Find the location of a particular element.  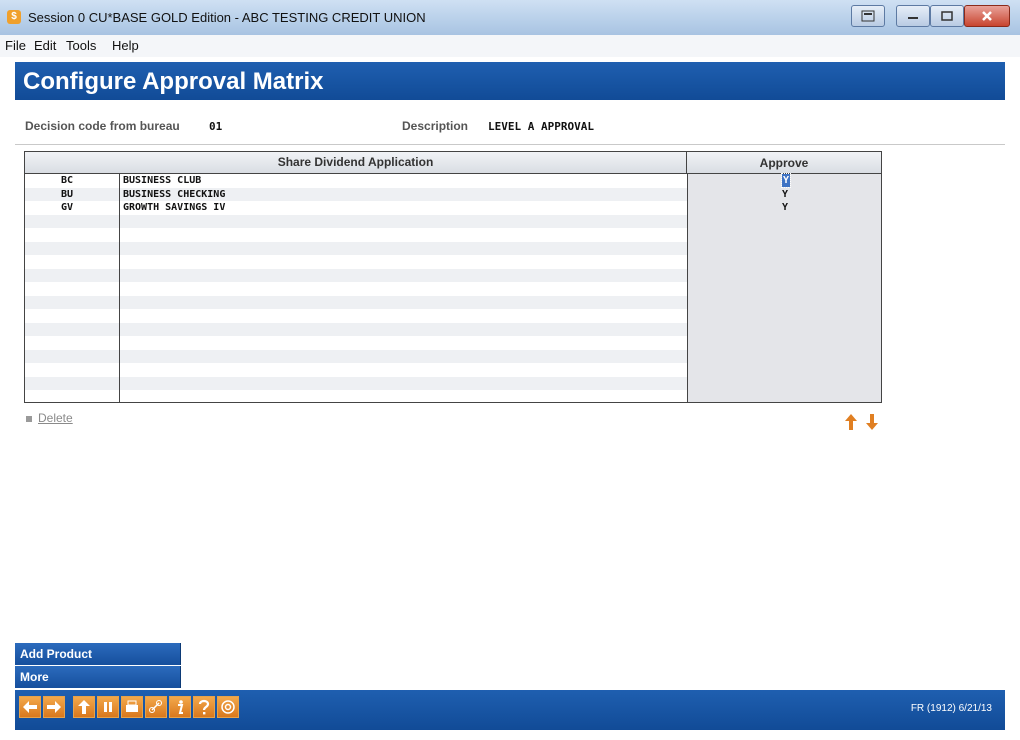

up-arrow-icon is located at coordinates (84, 707).